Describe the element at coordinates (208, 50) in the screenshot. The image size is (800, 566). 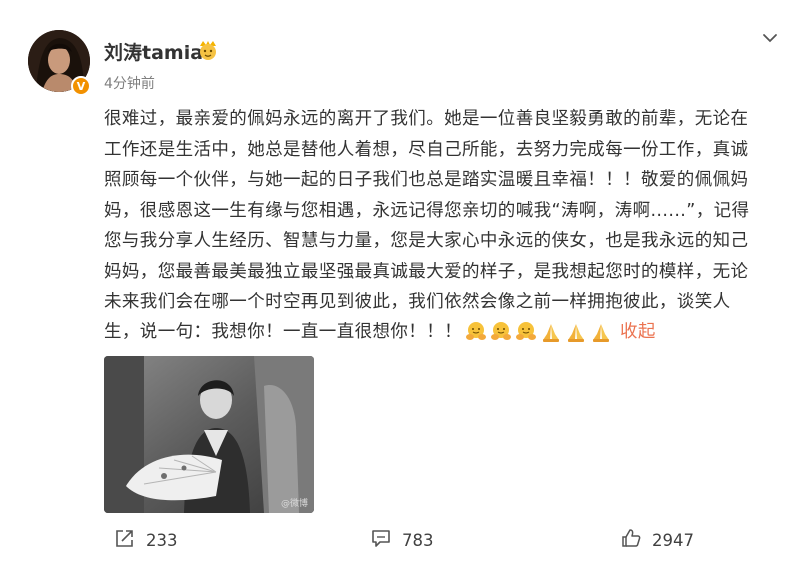
I see `fan-medal-icon` at that location.